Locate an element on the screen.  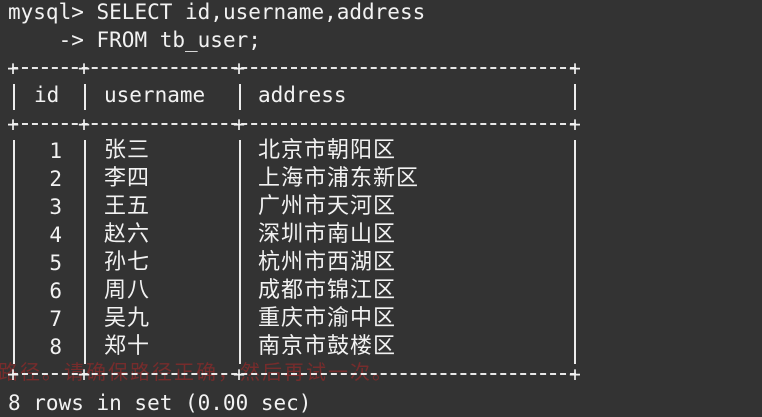
result-summary: 8 rows in set (0.00 sec) is located at coordinates (160, 403).